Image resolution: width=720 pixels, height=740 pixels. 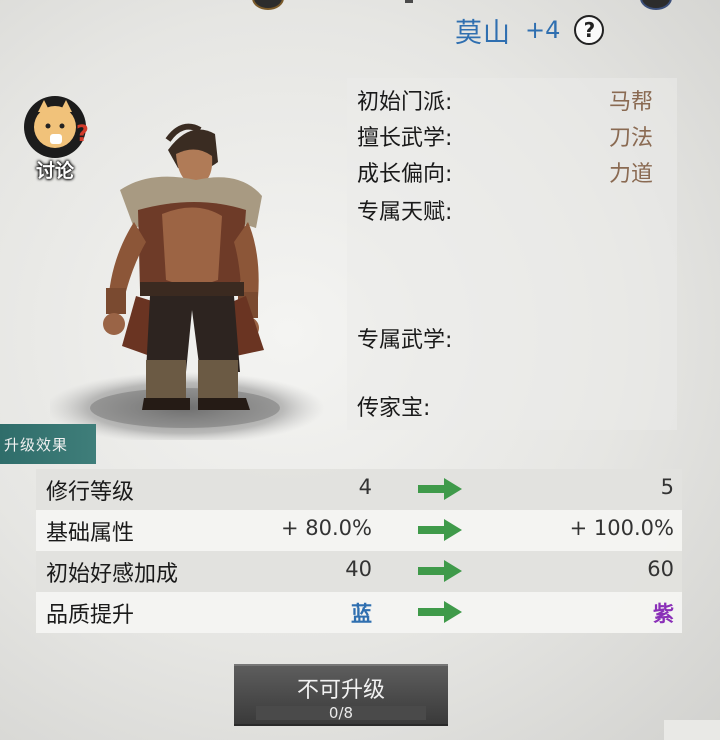 What do you see at coordinates (692, 730) in the screenshot?
I see `corner-panel` at bounding box center [692, 730].